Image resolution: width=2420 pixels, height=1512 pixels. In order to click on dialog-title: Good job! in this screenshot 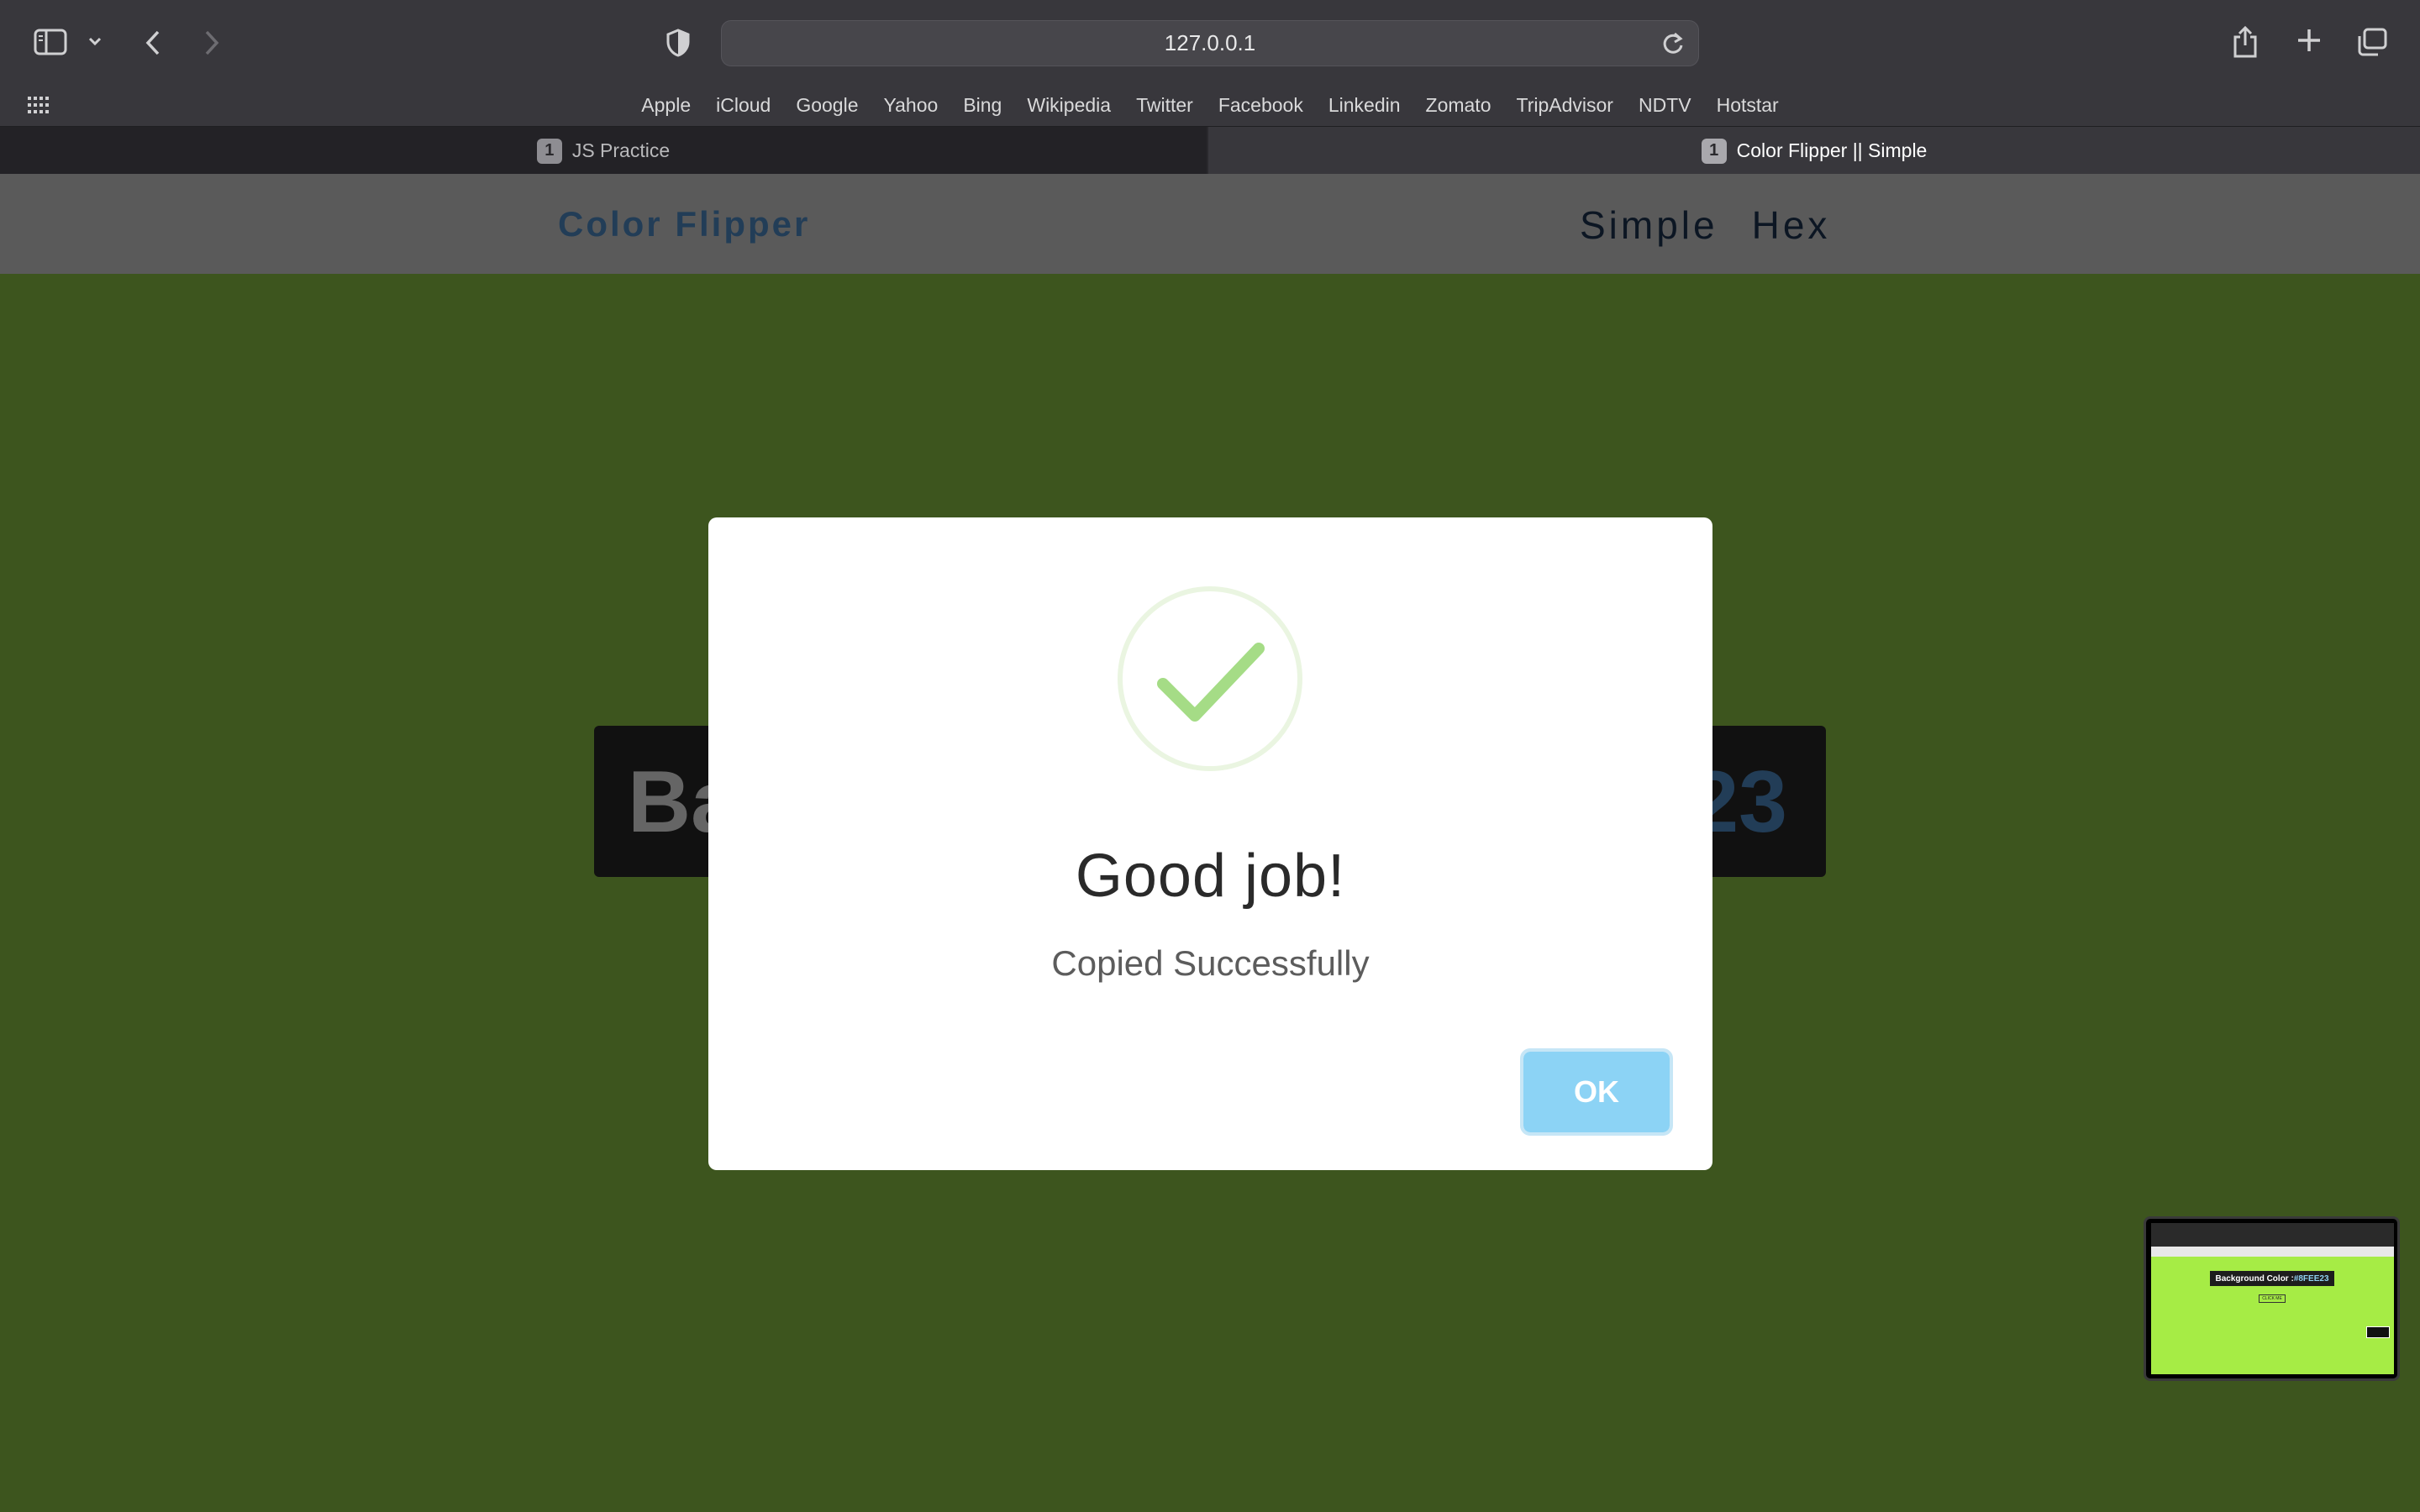, I will do `click(1210, 876)`.